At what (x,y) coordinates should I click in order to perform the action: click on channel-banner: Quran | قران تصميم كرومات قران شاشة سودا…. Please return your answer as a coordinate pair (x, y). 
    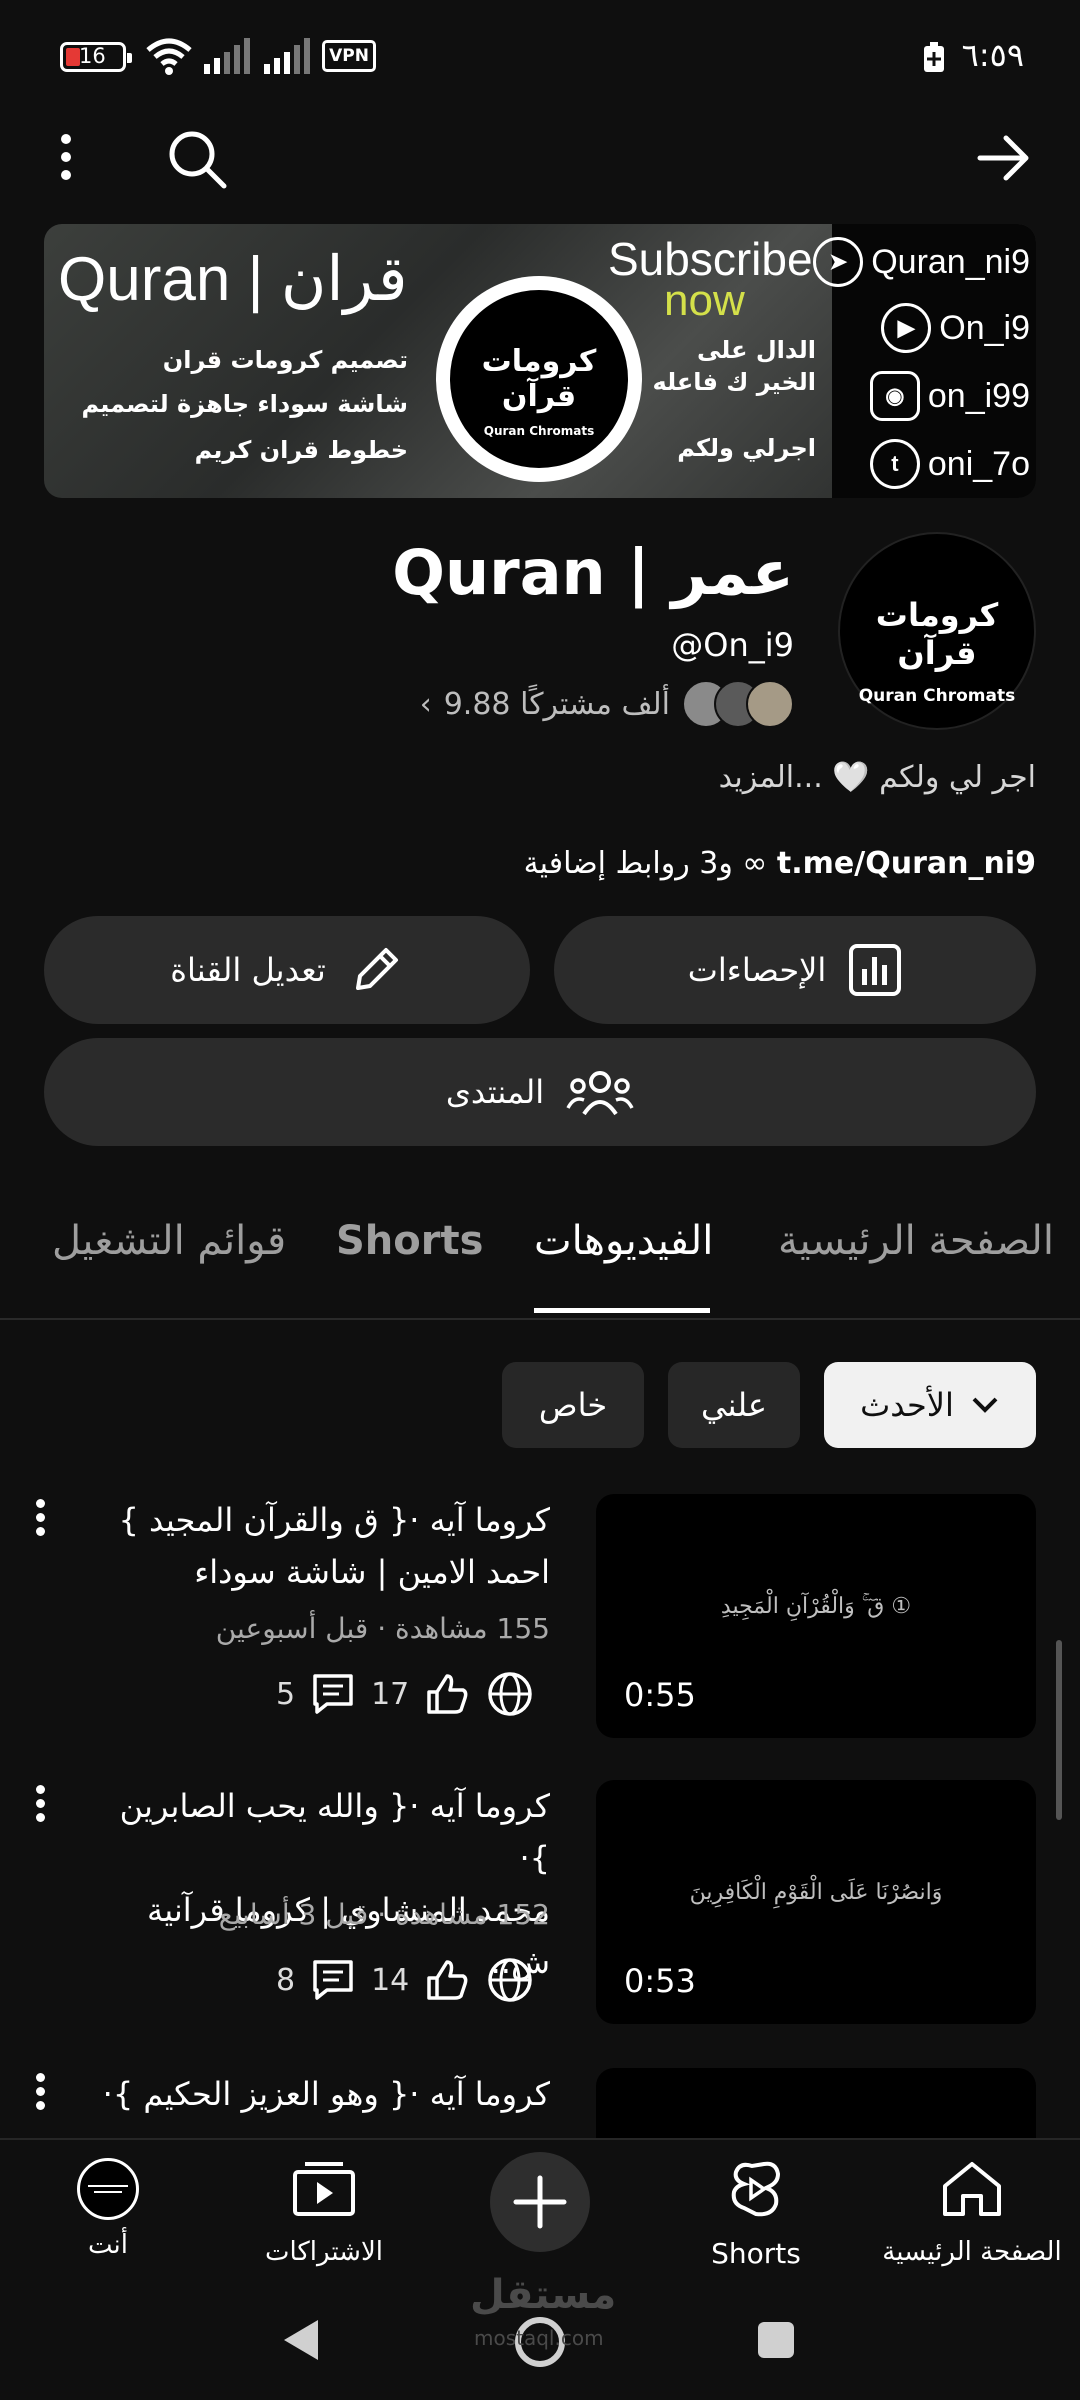
    Looking at the image, I should click on (540, 361).